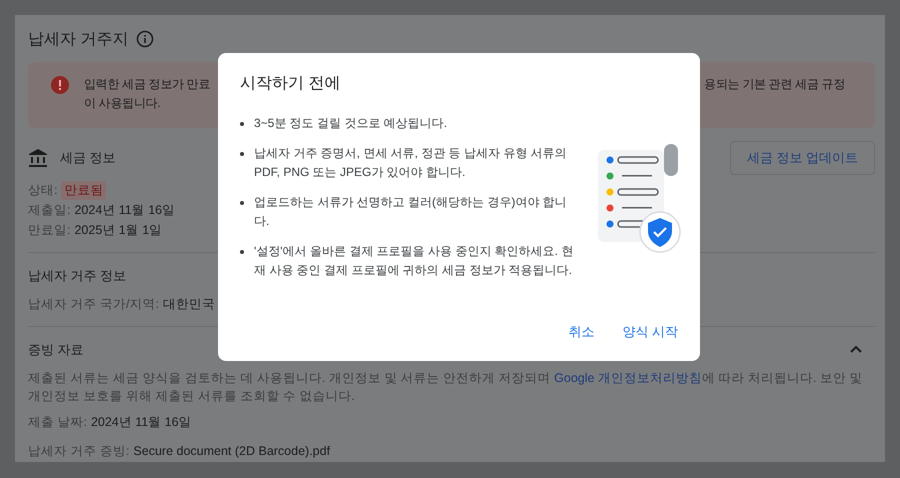  What do you see at coordinates (147, 84) in the screenshot?
I see `alert-text: 입력한 세금 정보가 만료` at bounding box center [147, 84].